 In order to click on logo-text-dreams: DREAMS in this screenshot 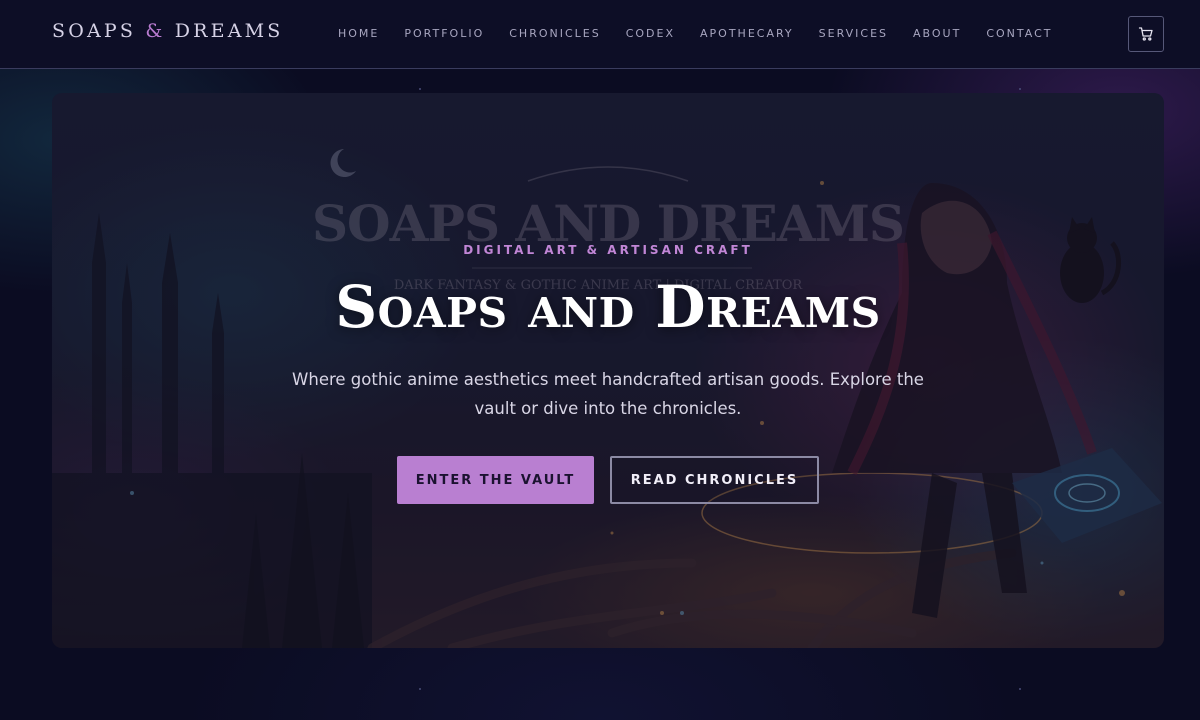, I will do `click(224, 31)`.